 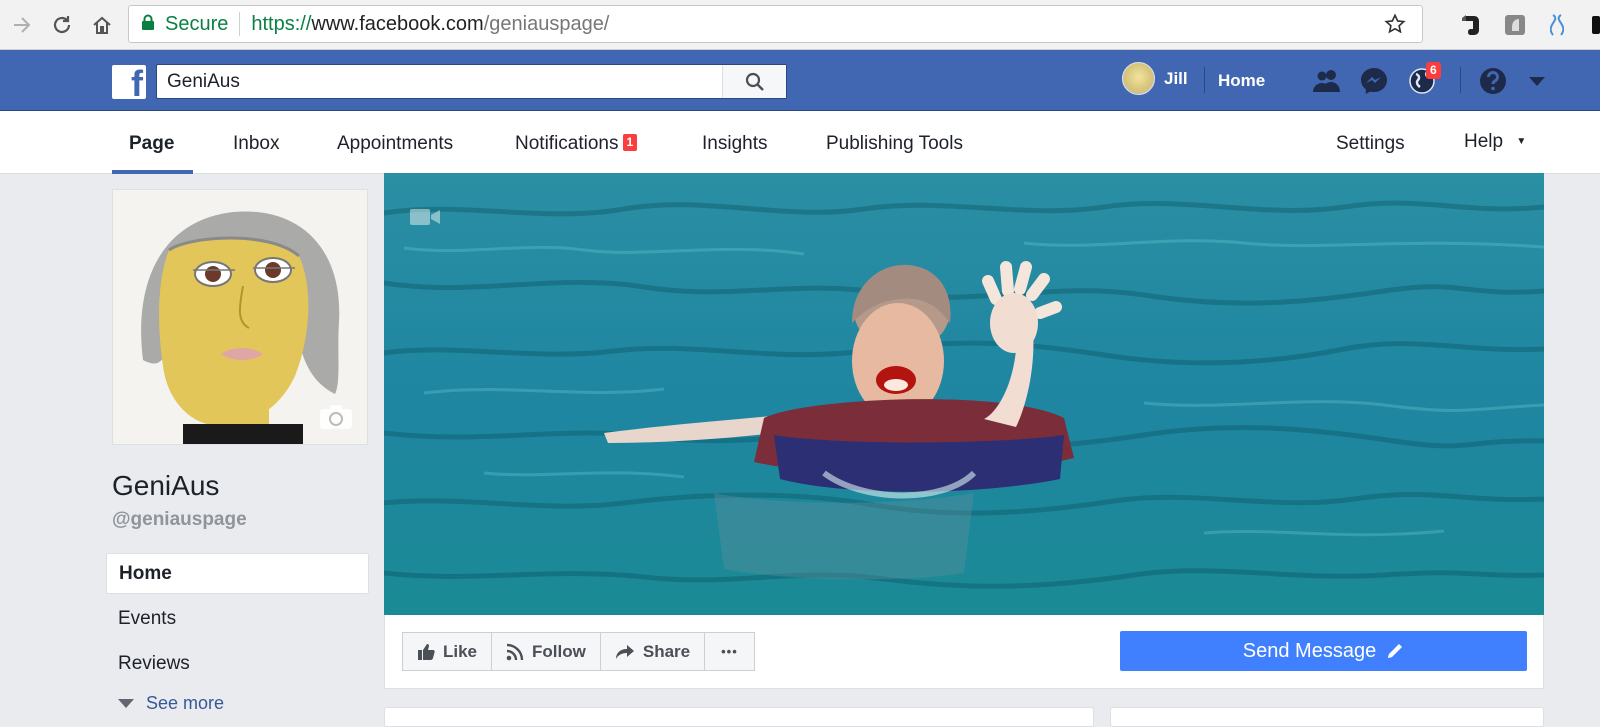 I want to click on tab-help: Help ▼, so click(x=1495, y=142).